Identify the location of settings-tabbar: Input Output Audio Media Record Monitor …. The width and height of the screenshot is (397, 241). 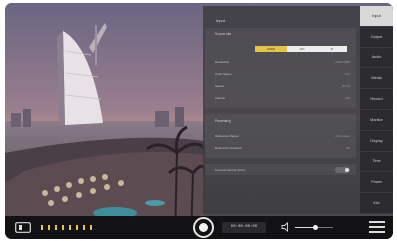
(376, 110).